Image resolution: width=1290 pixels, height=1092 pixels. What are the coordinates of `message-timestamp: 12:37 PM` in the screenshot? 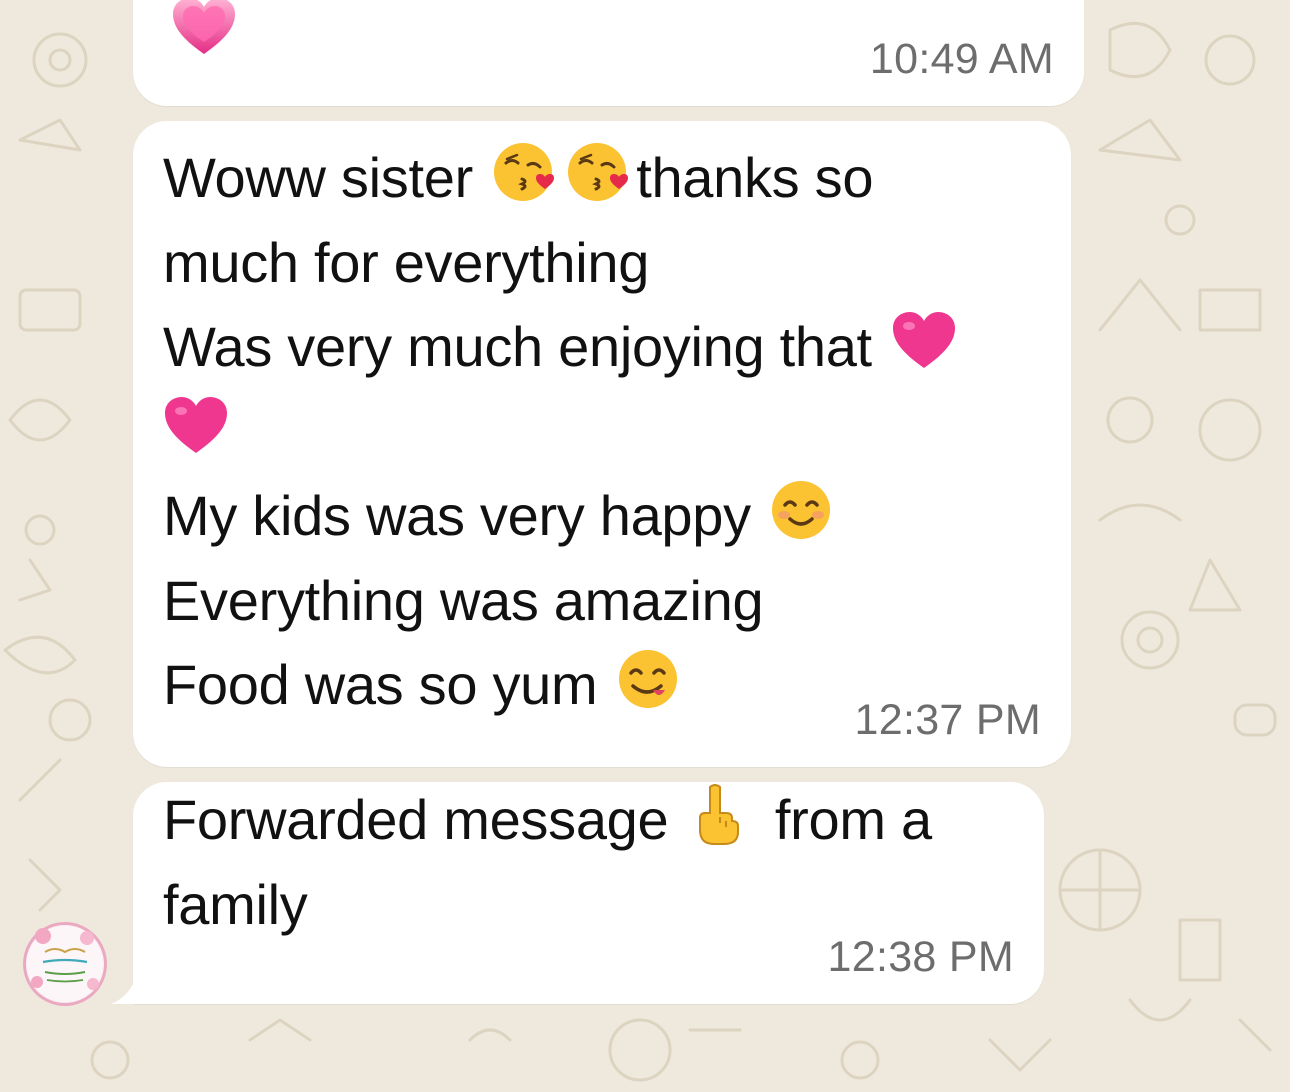 It's located at (947, 720).